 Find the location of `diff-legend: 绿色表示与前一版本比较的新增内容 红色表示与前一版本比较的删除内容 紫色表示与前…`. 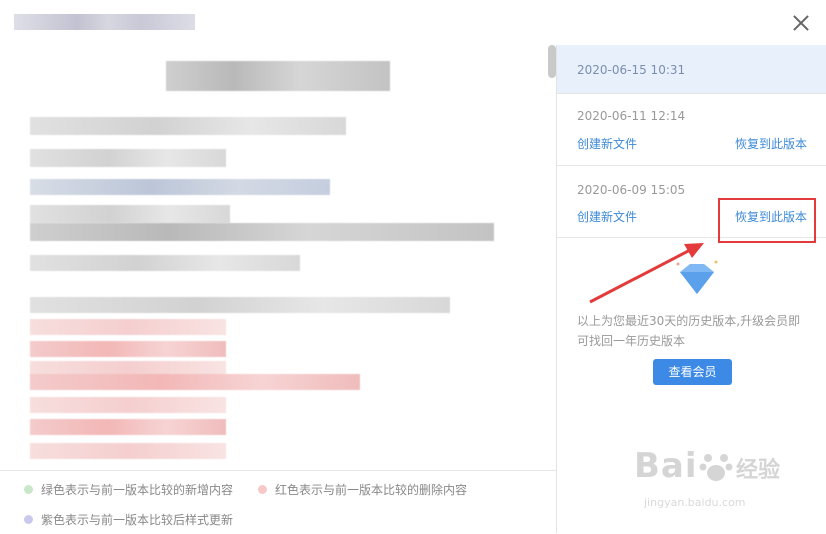

diff-legend: 绿色表示与前一版本比较的新增内容 红色表示与前一版本比较的删除内容 紫色表示与前… is located at coordinates (278, 502).